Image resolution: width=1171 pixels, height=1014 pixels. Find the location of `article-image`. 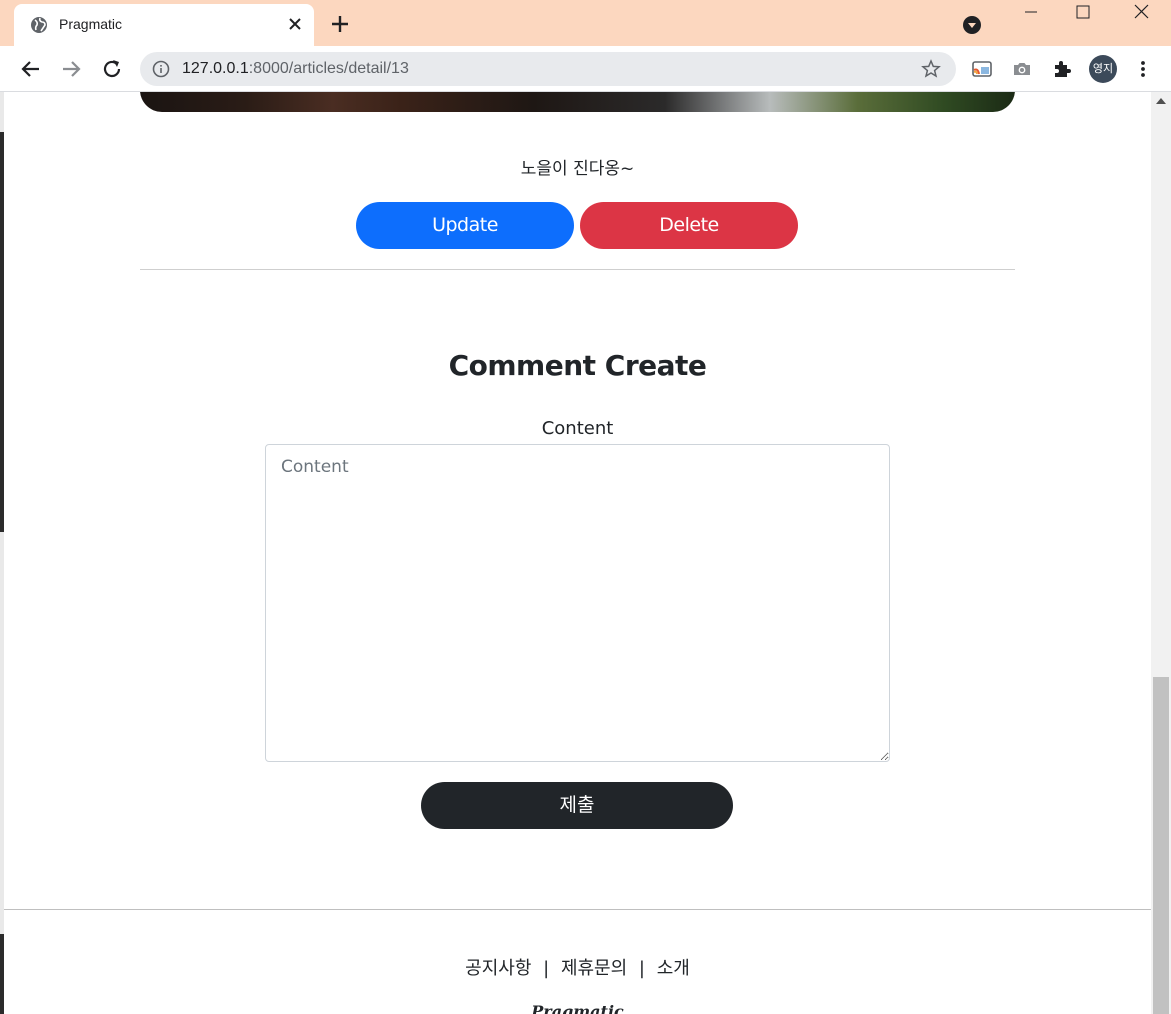

article-image is located at coordinates (577, 102).